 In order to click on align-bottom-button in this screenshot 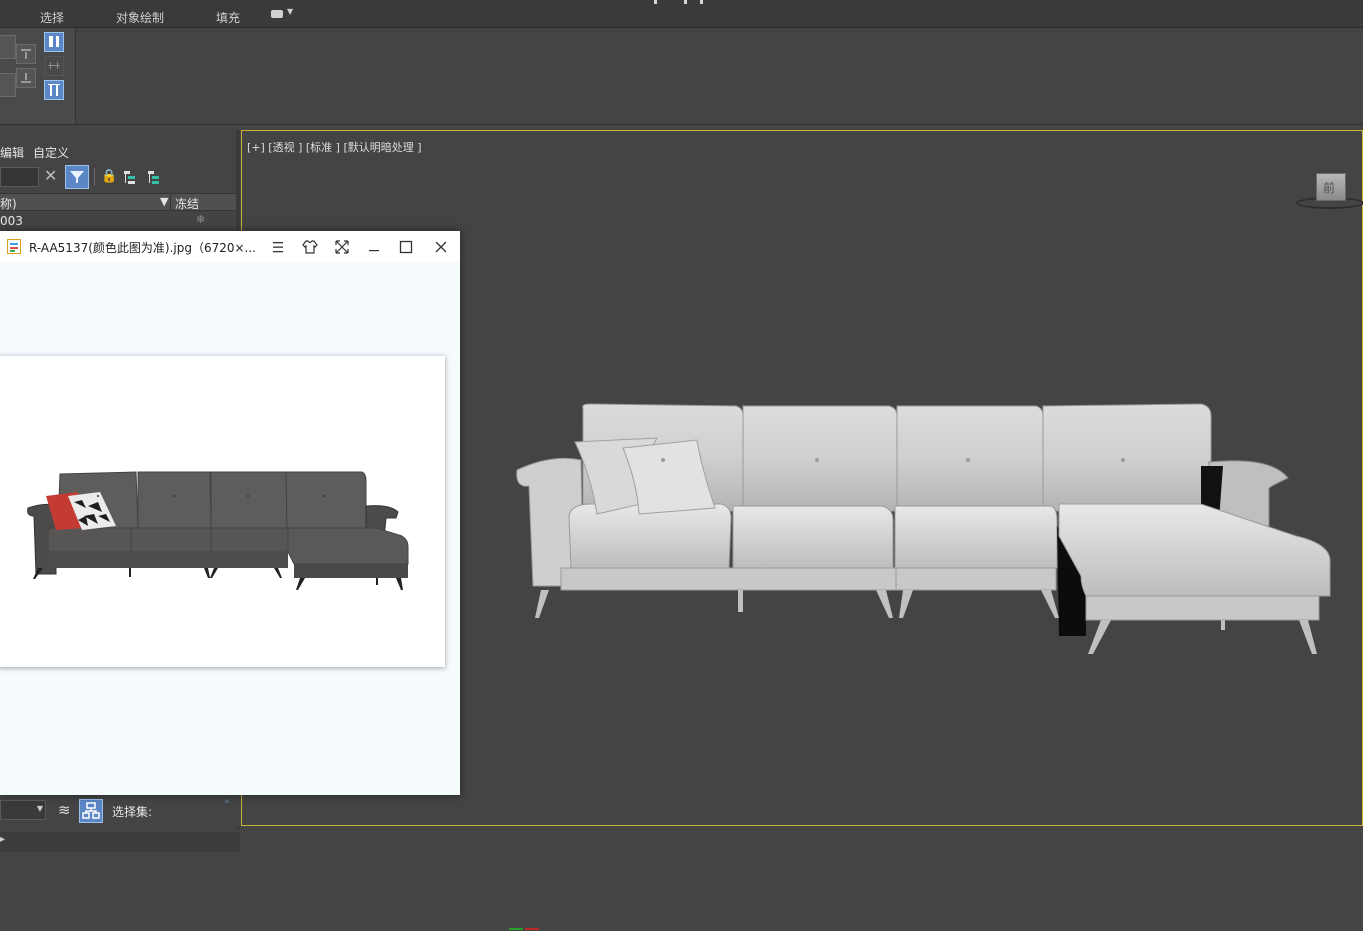, I will do `click(26, 78)`.